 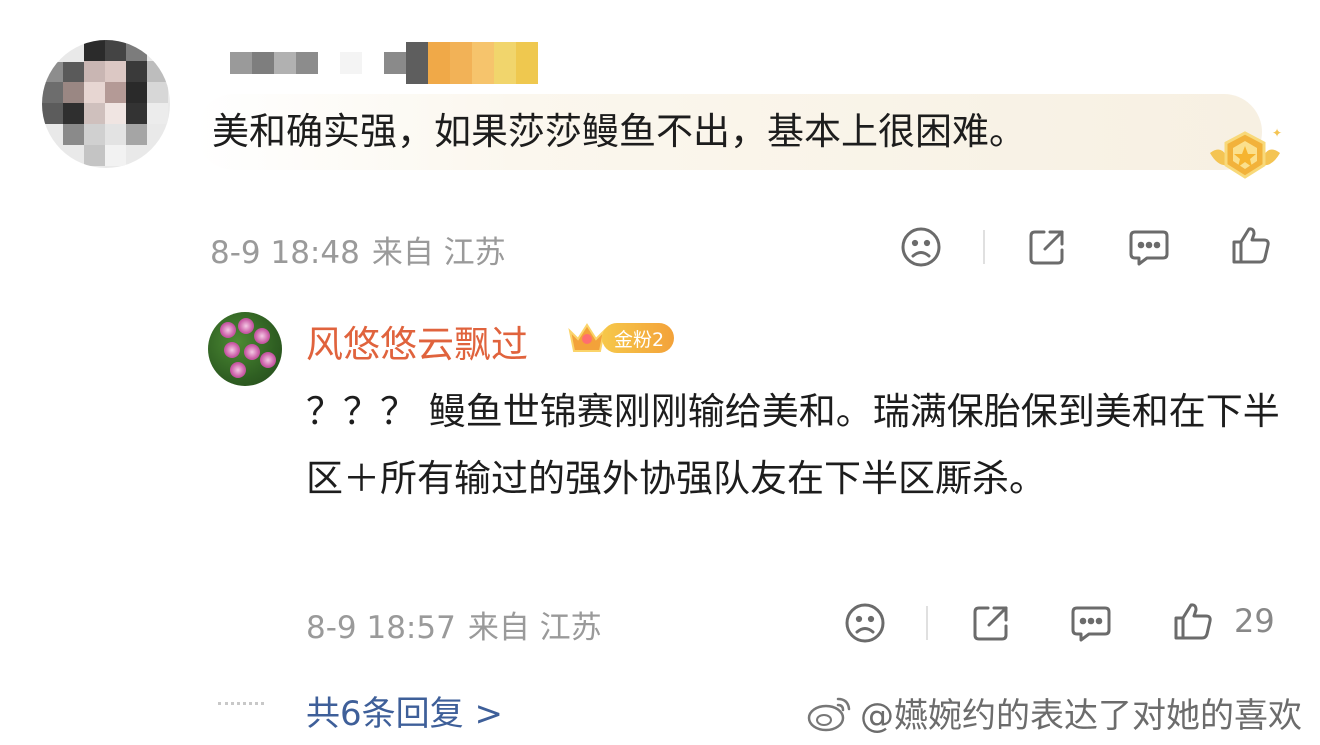 I want to click on share-icon, so click(x=1047, y=247).